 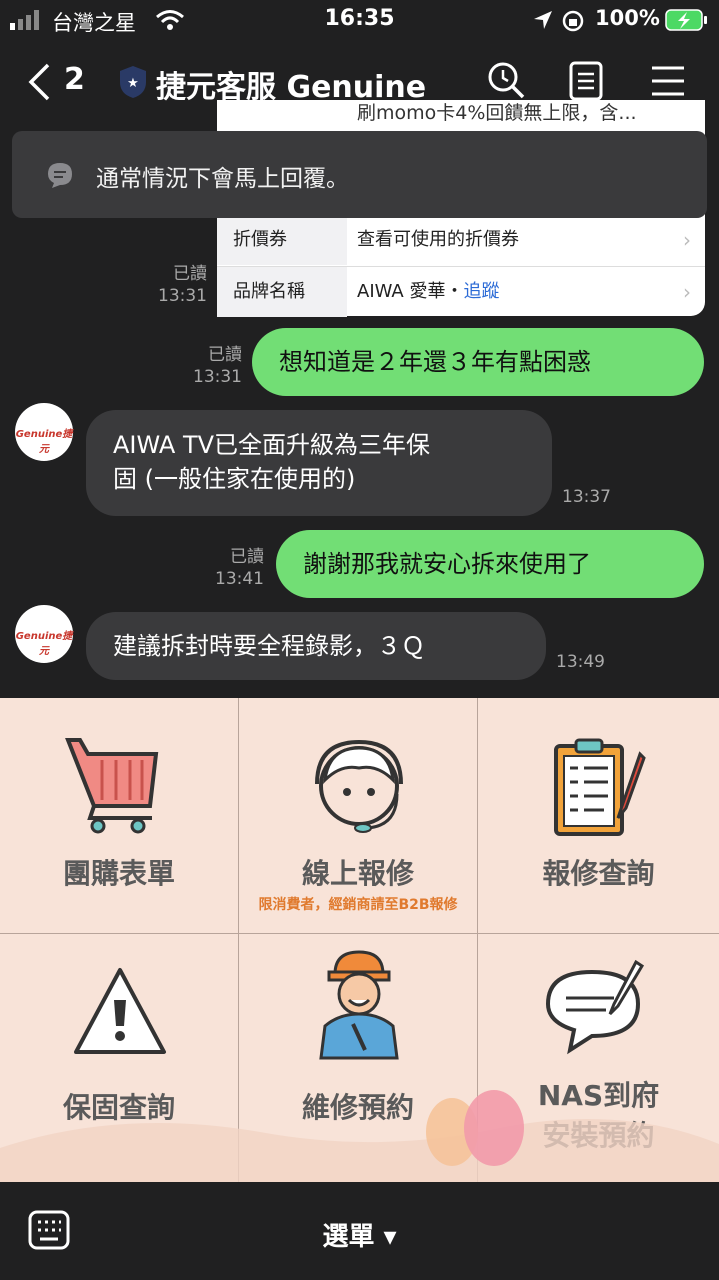 I want to click on message-text: 建議拆封時要全程錄影，３Ｑ, so click(x=269, y=646).